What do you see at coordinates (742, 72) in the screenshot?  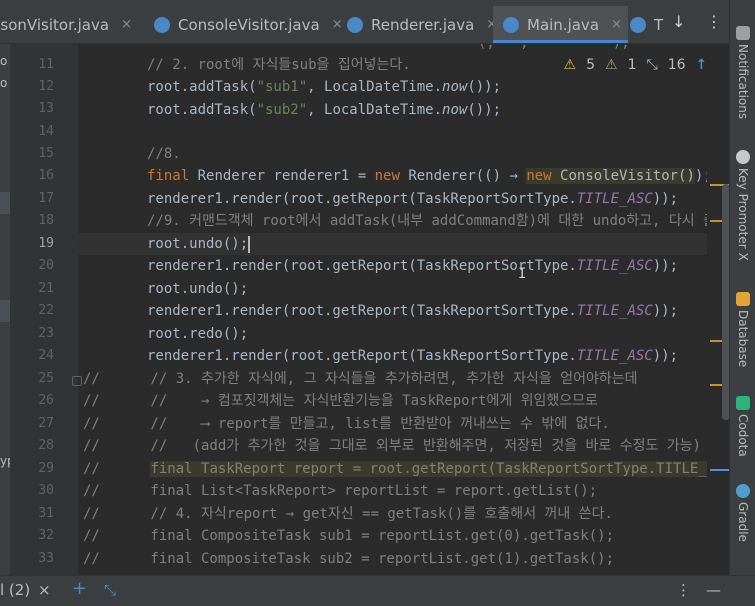 I see `notifications-tool-button: Notifications` at bounding box center [742, 72].